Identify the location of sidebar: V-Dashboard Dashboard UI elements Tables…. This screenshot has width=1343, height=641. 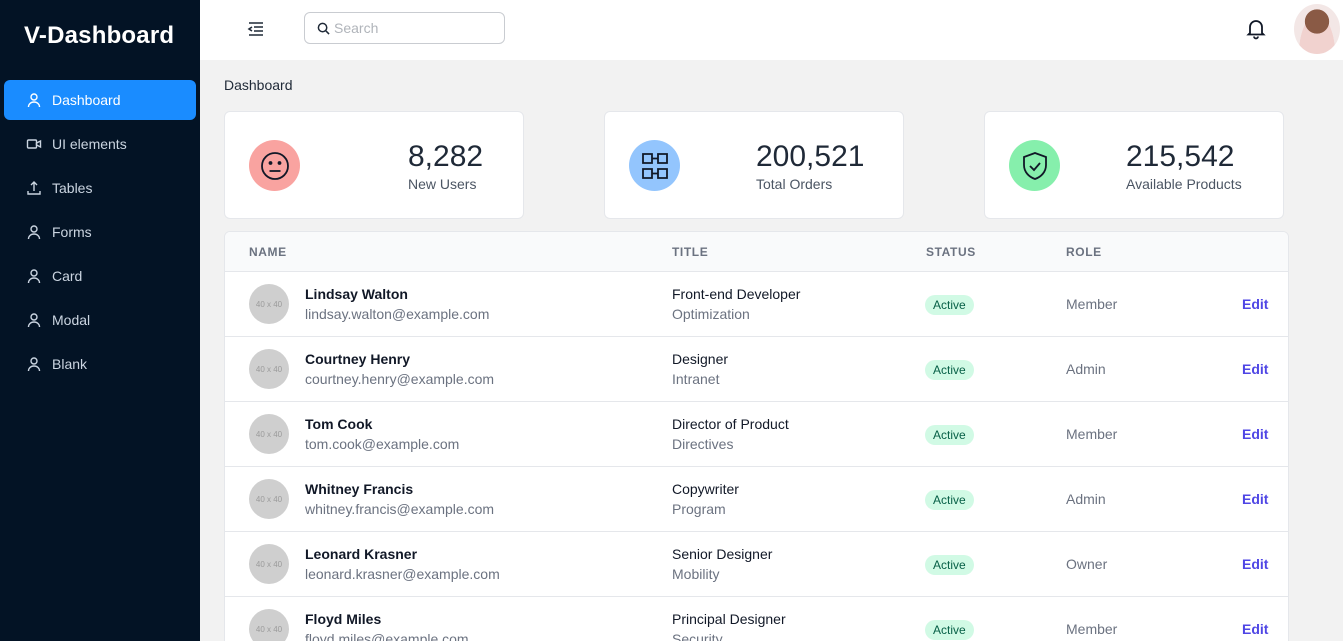
(100, 320).